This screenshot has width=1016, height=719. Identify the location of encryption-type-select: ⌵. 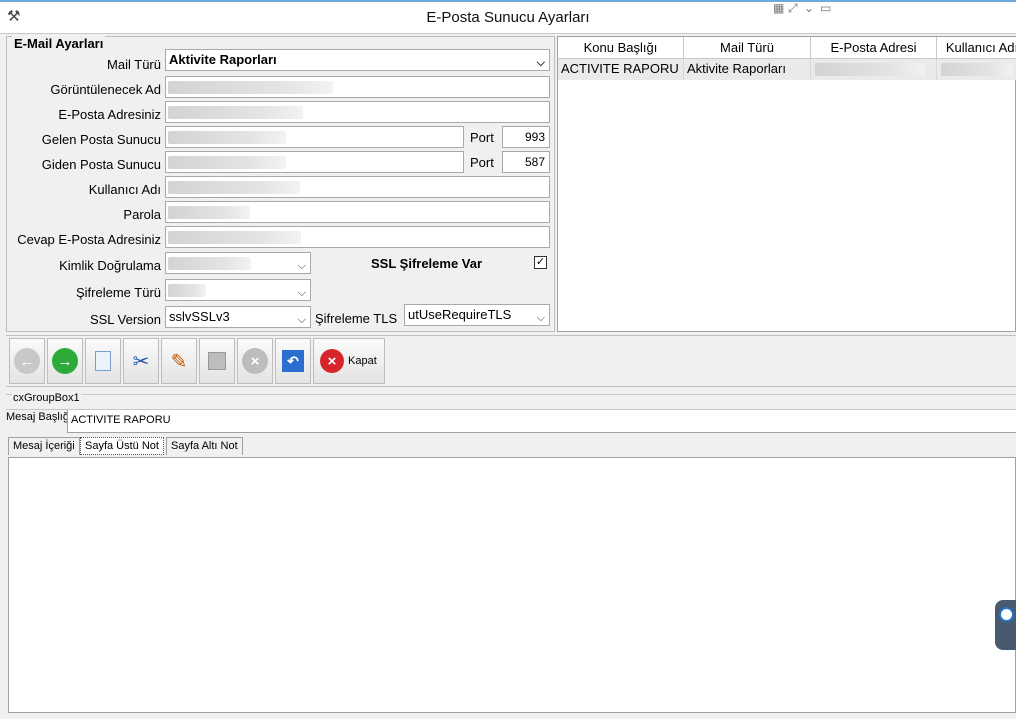
(238, 290).